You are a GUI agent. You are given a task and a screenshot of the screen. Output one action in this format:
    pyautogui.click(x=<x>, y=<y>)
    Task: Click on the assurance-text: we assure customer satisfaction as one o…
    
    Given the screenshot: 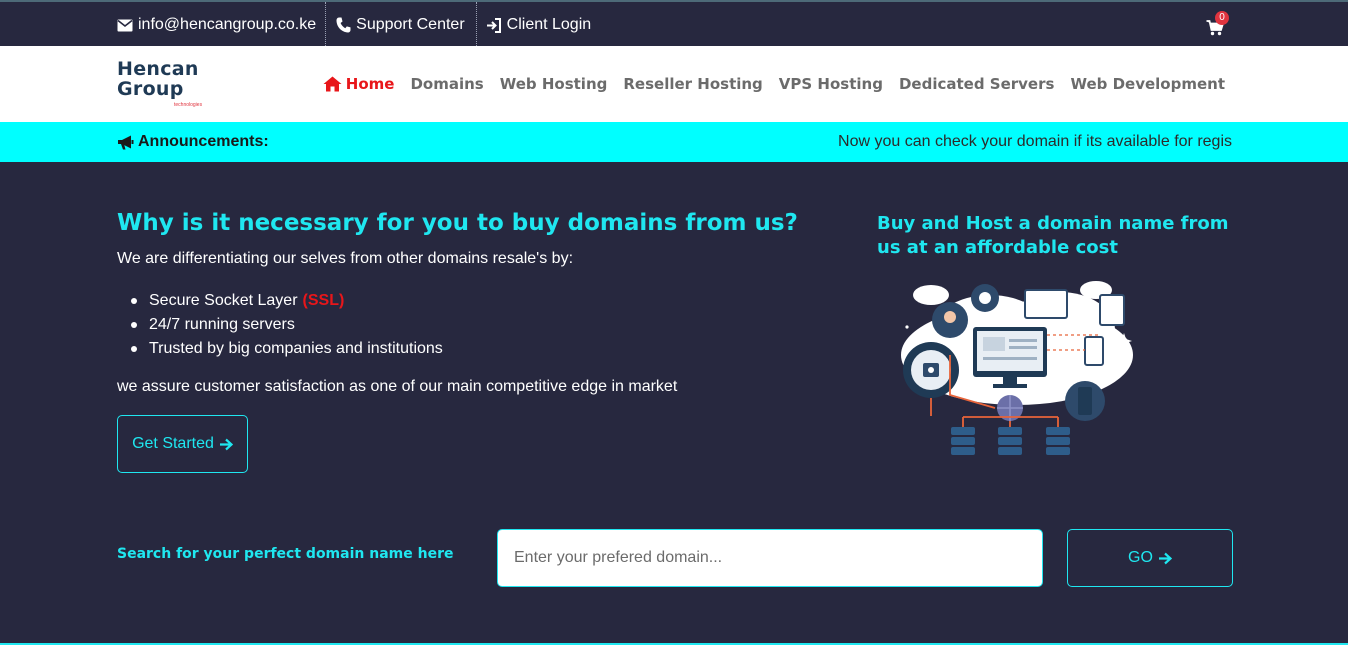 What is the action you would take?
    pyautogui.click(x=397, y=386)
    